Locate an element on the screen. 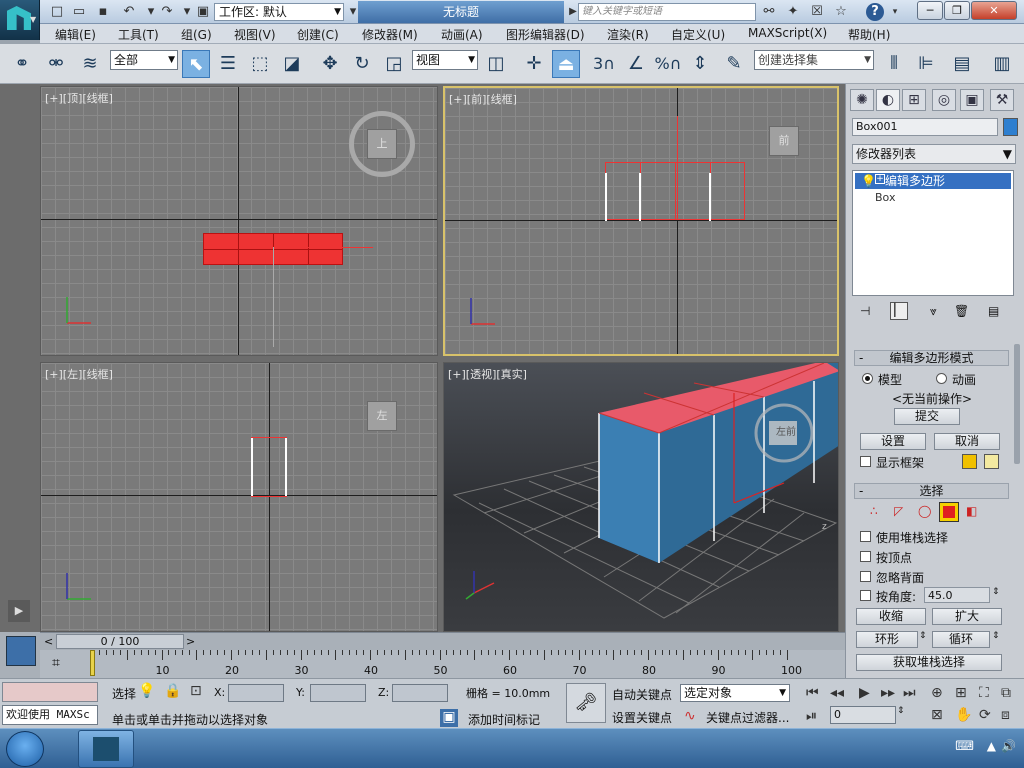  transform-gizmo-y is located at coordinates (273, 297).